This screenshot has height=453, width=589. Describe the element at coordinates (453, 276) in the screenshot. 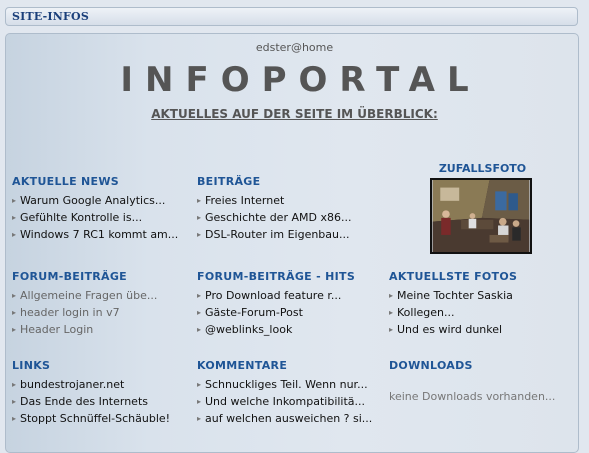

I see `section-title: AKTUELLSTE FOTOS` at that location.